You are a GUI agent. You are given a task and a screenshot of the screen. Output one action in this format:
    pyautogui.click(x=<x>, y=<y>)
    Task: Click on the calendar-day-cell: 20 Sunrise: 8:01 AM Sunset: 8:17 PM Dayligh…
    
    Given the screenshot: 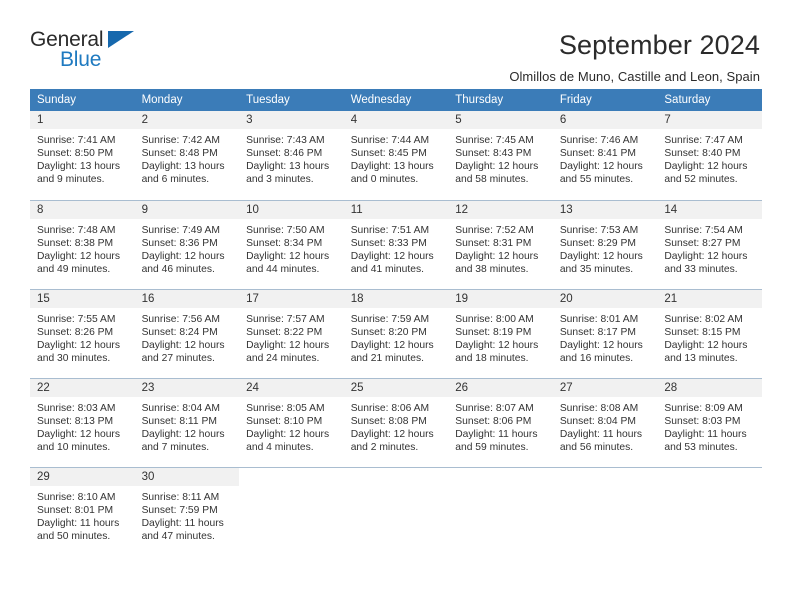 What is the action you would take?
    pyautogui.click(x=605, y=333)
    